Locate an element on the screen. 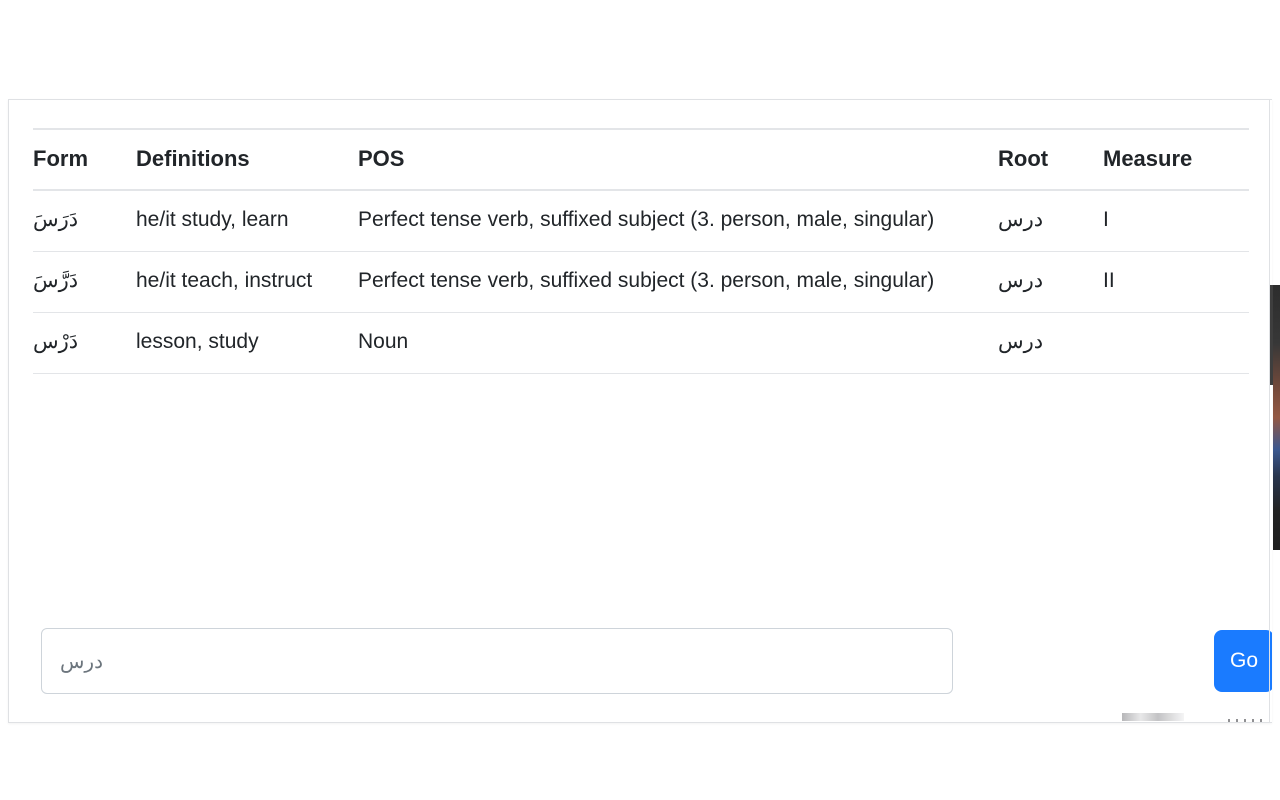 The height and width of the screenshot is (800, 1280). table-header-row: Form Definitions POS Root Measure is located at coordinates (641, 159).